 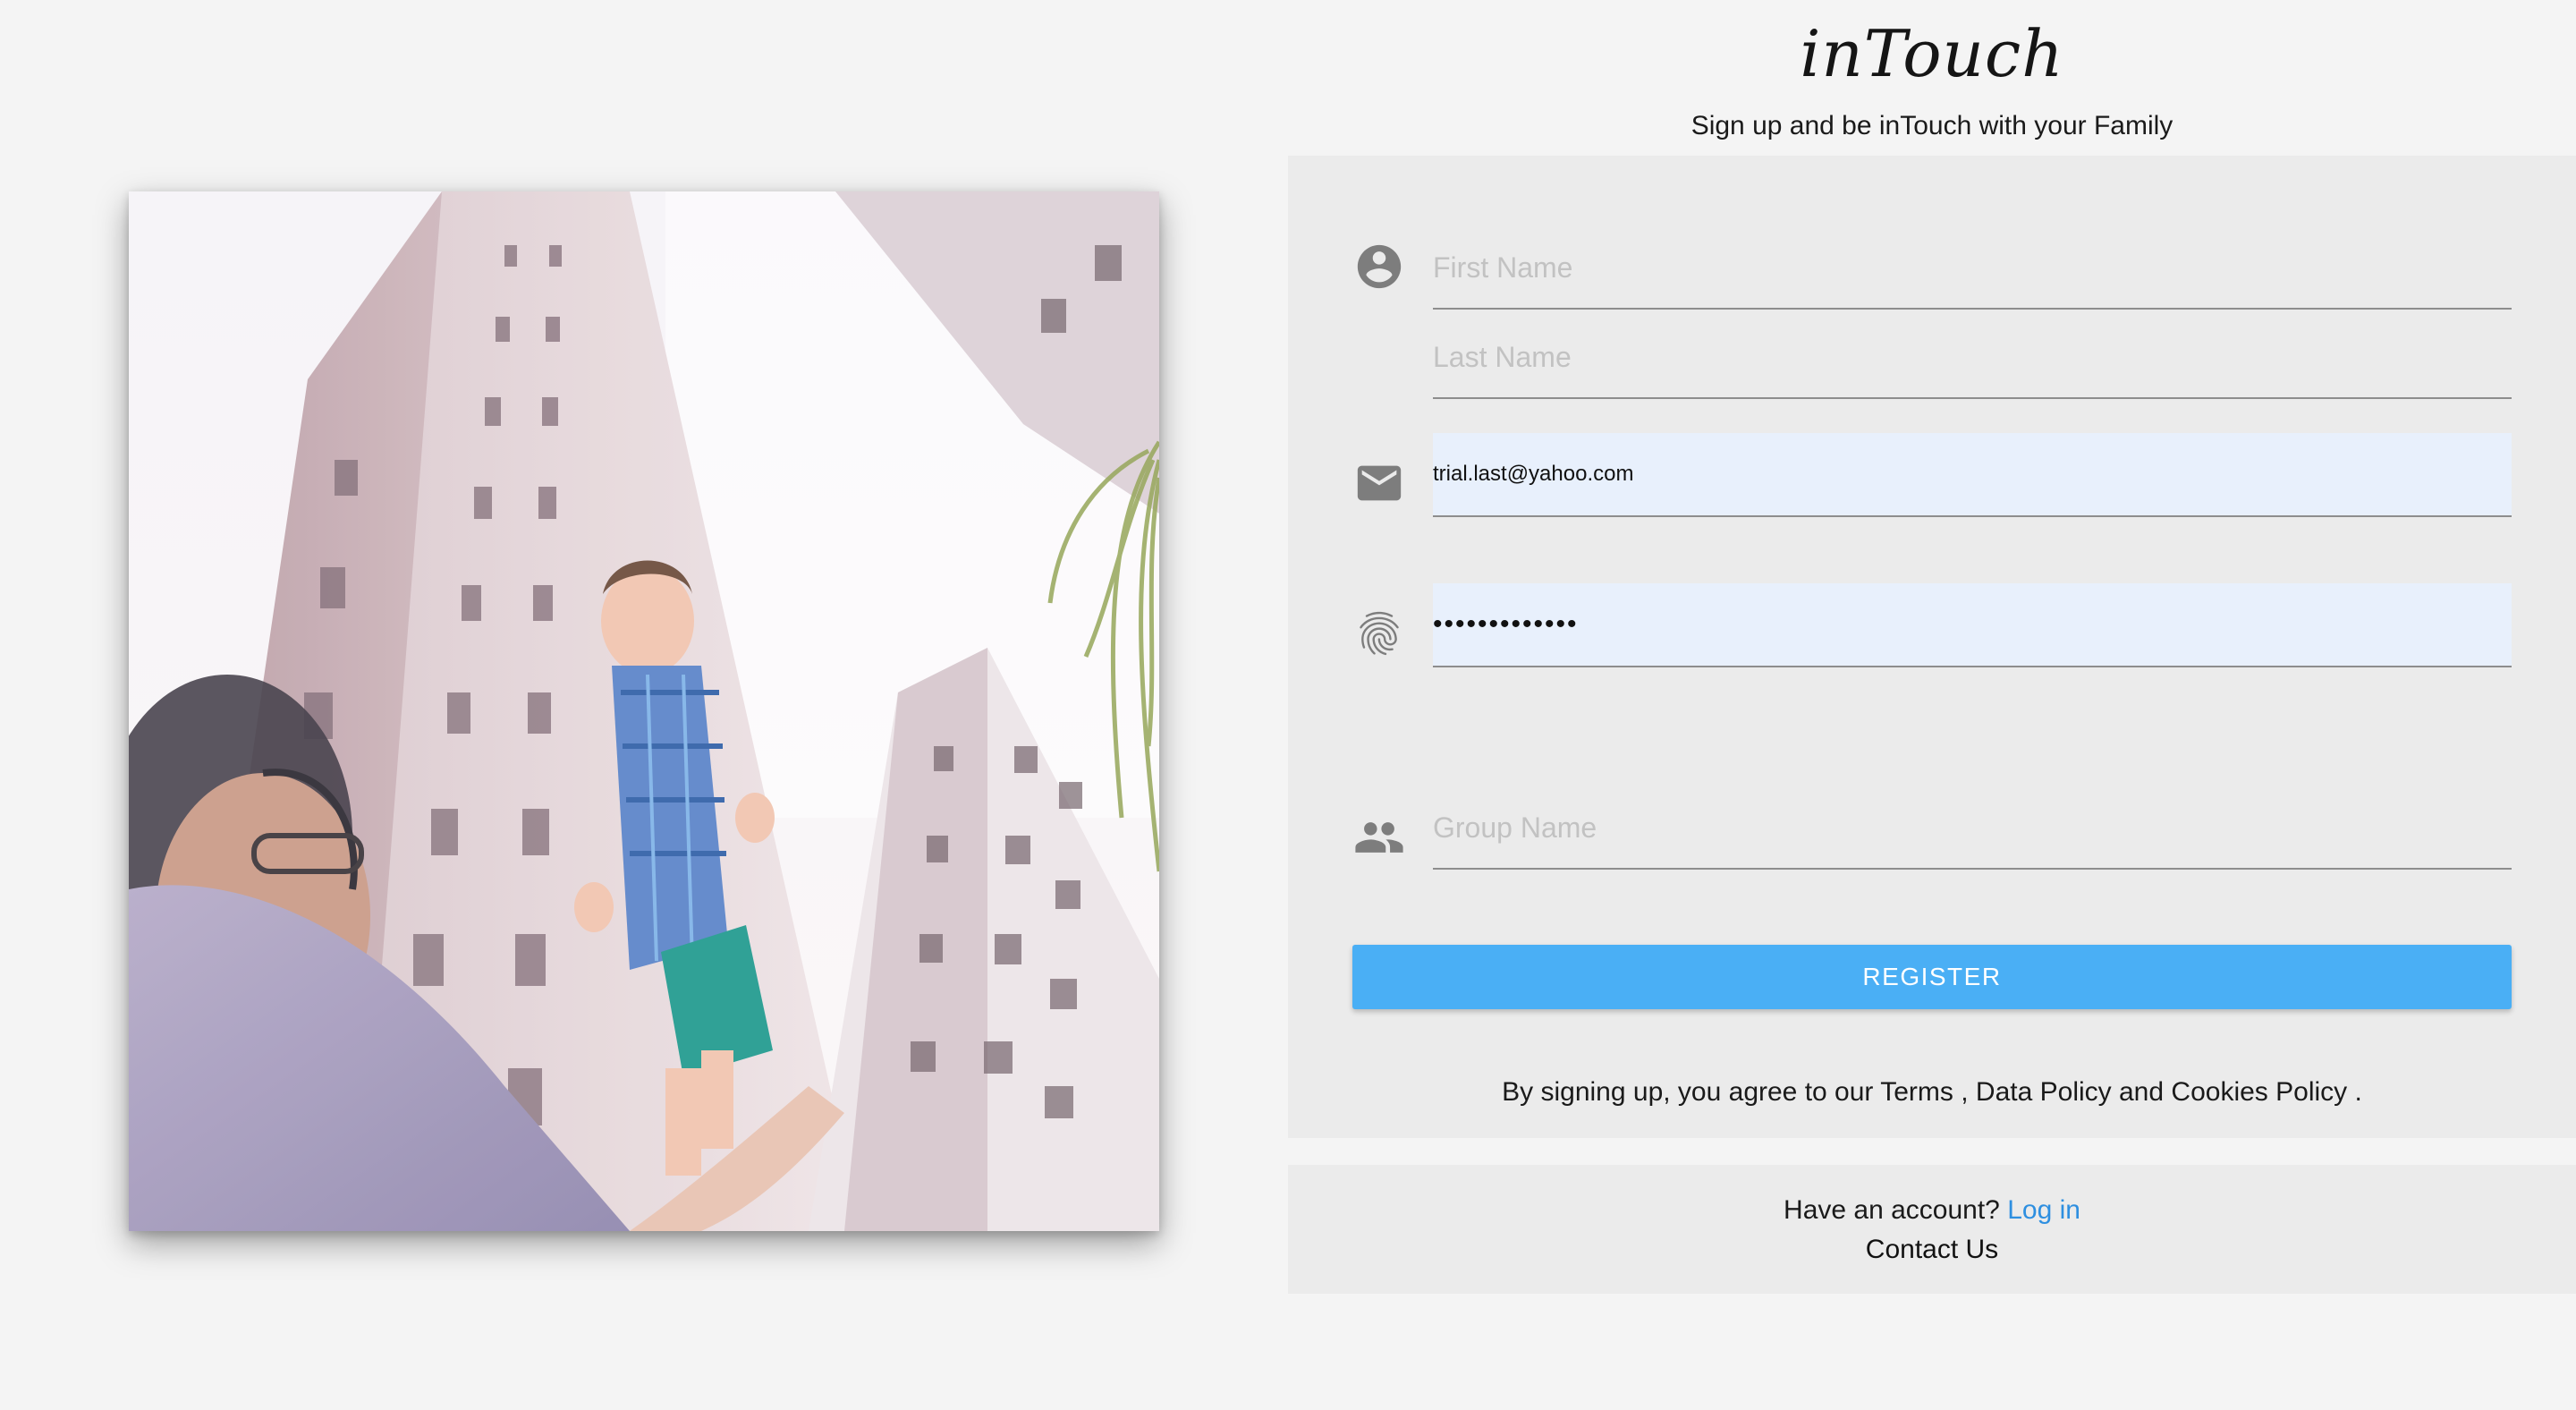 I want to click on fingerprint-icon, so click(x=1379, y=634).